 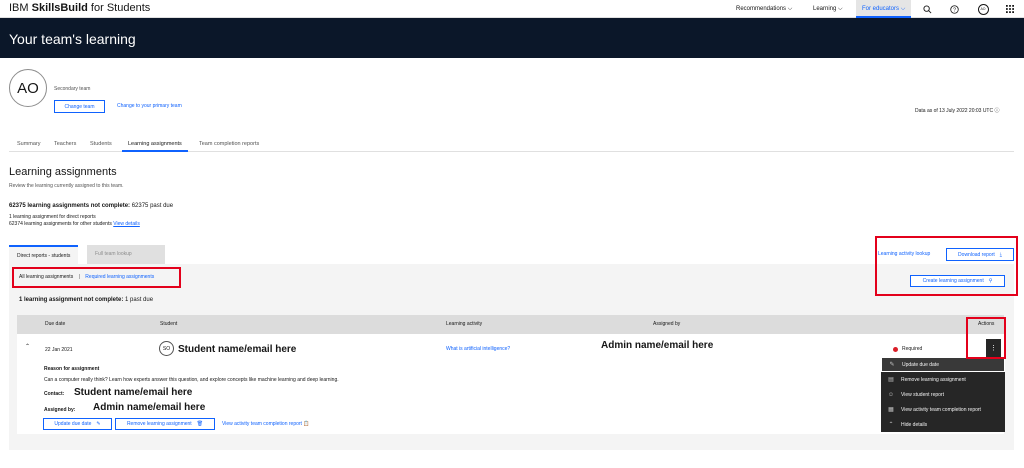 What do you see at coordinates (825, 9) in the screenshot?
I see `nav-learning-label: Learning` at bounding box center [825, 9].